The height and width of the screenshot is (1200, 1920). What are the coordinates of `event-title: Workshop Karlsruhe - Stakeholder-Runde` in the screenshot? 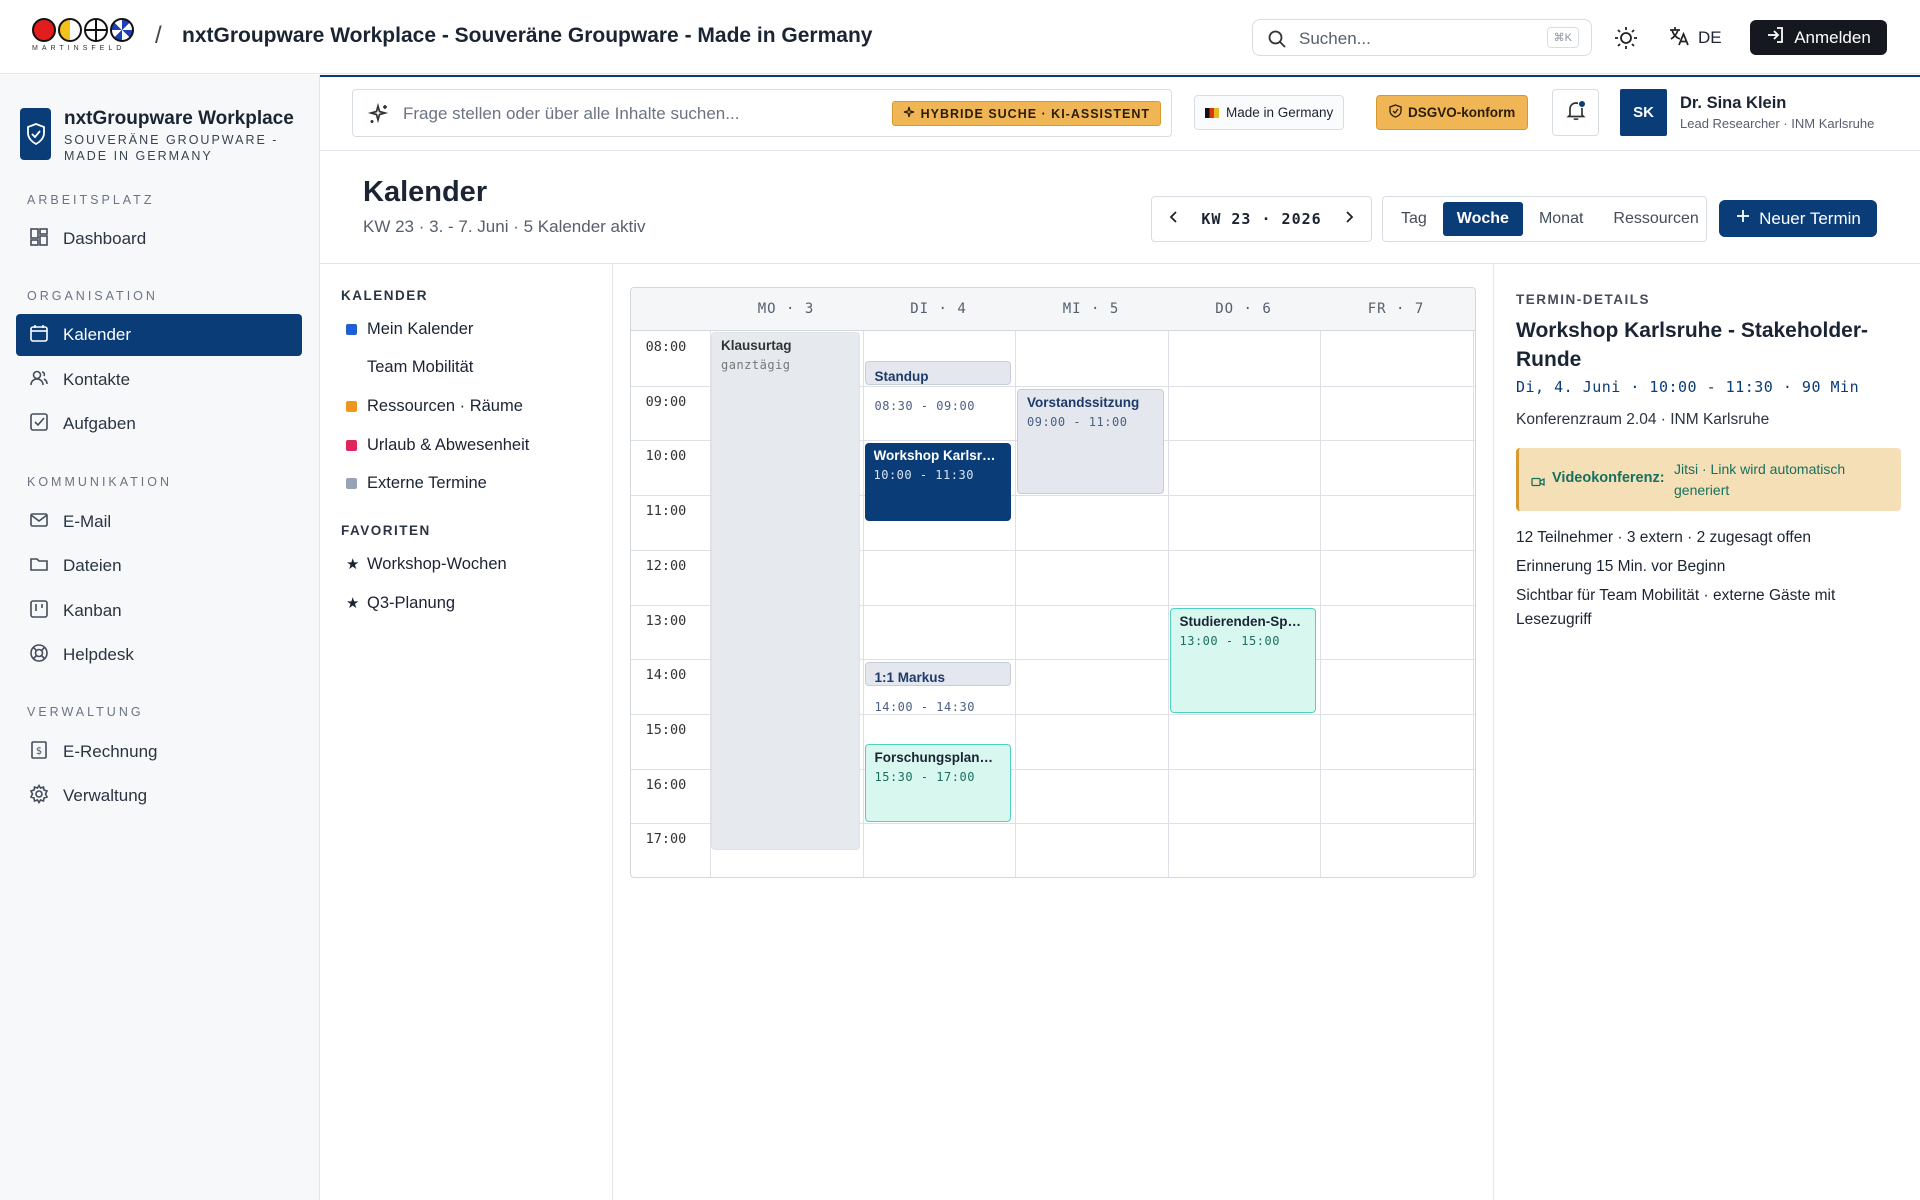 It's located at (938, 456).